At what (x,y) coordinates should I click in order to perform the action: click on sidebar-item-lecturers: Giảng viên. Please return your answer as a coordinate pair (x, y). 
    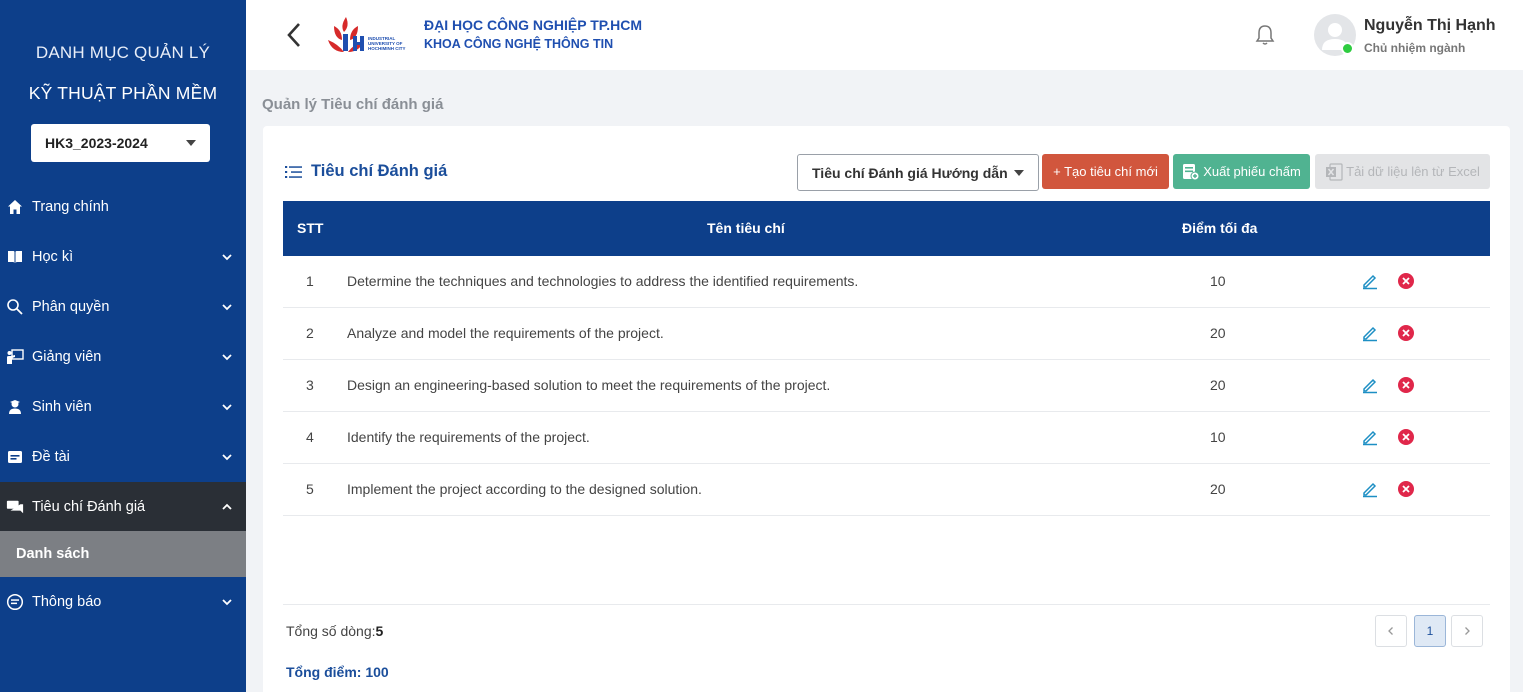
    Looking at the image, I should click on (123, 357).